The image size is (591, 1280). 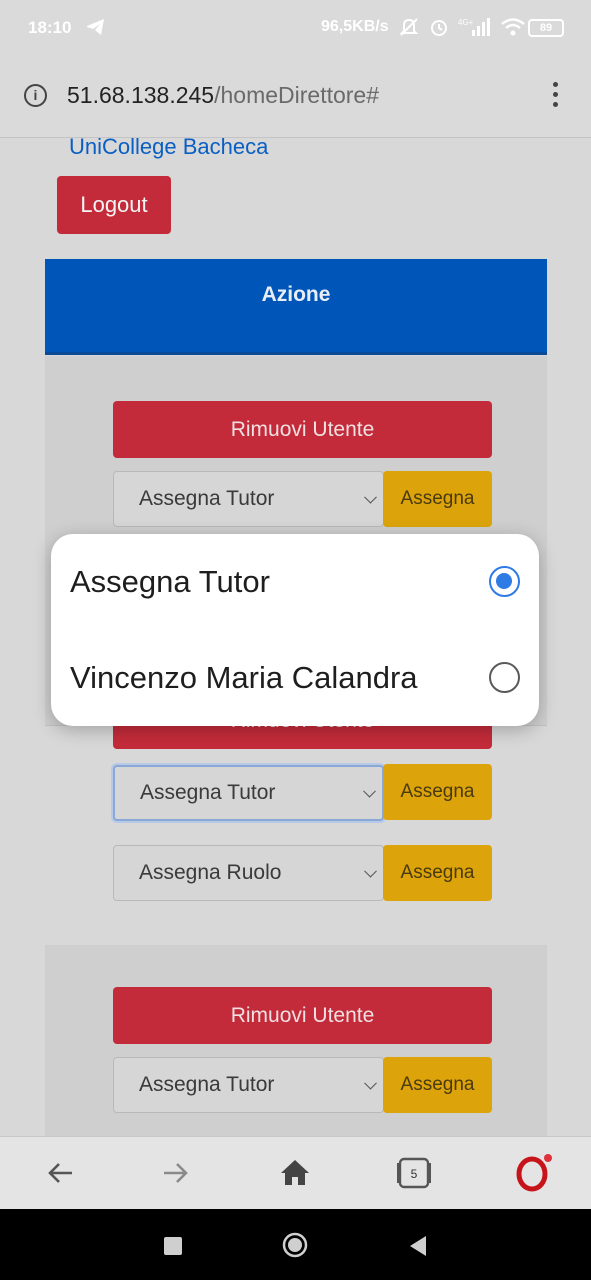 I want to click on signal-4g-icon: 4G+, so click(x=475, y=29).